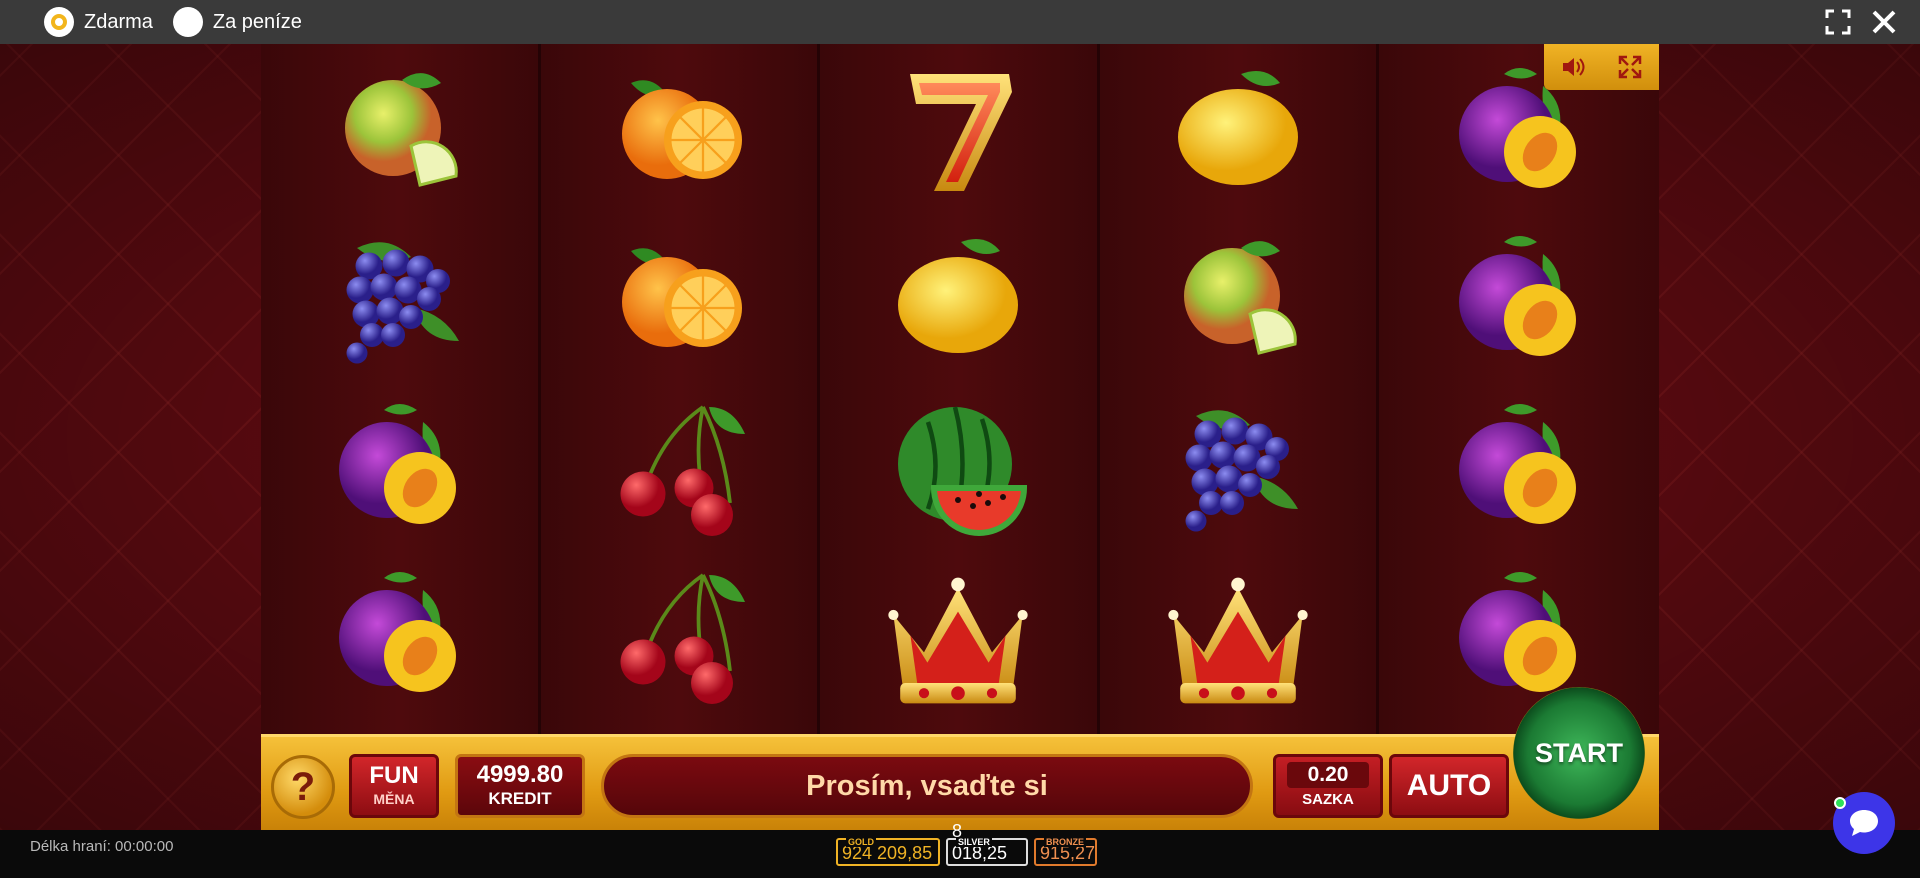 The width and height of the screenshot is (1920, 878). Describe the element at coordinates (960, 22) in the screenshot. I see `top-bar: Zdarma Za peníze` at that location.